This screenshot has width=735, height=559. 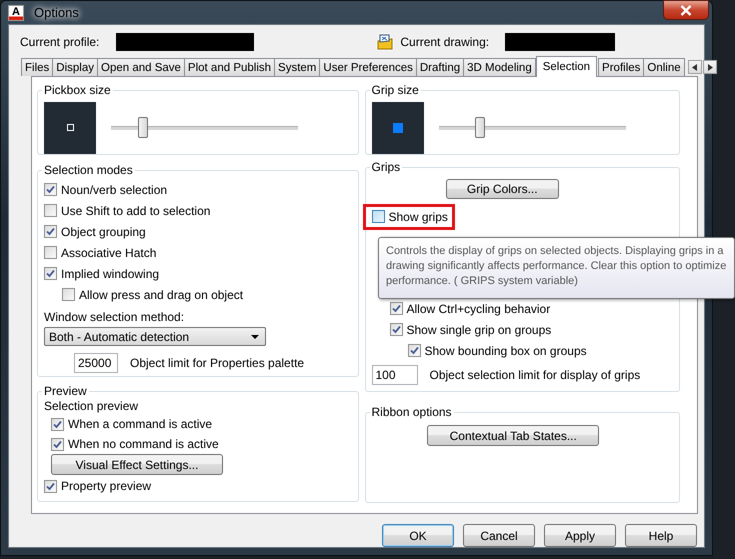 I want to click on dialog-button: Apply, so click(x=580, y=535).